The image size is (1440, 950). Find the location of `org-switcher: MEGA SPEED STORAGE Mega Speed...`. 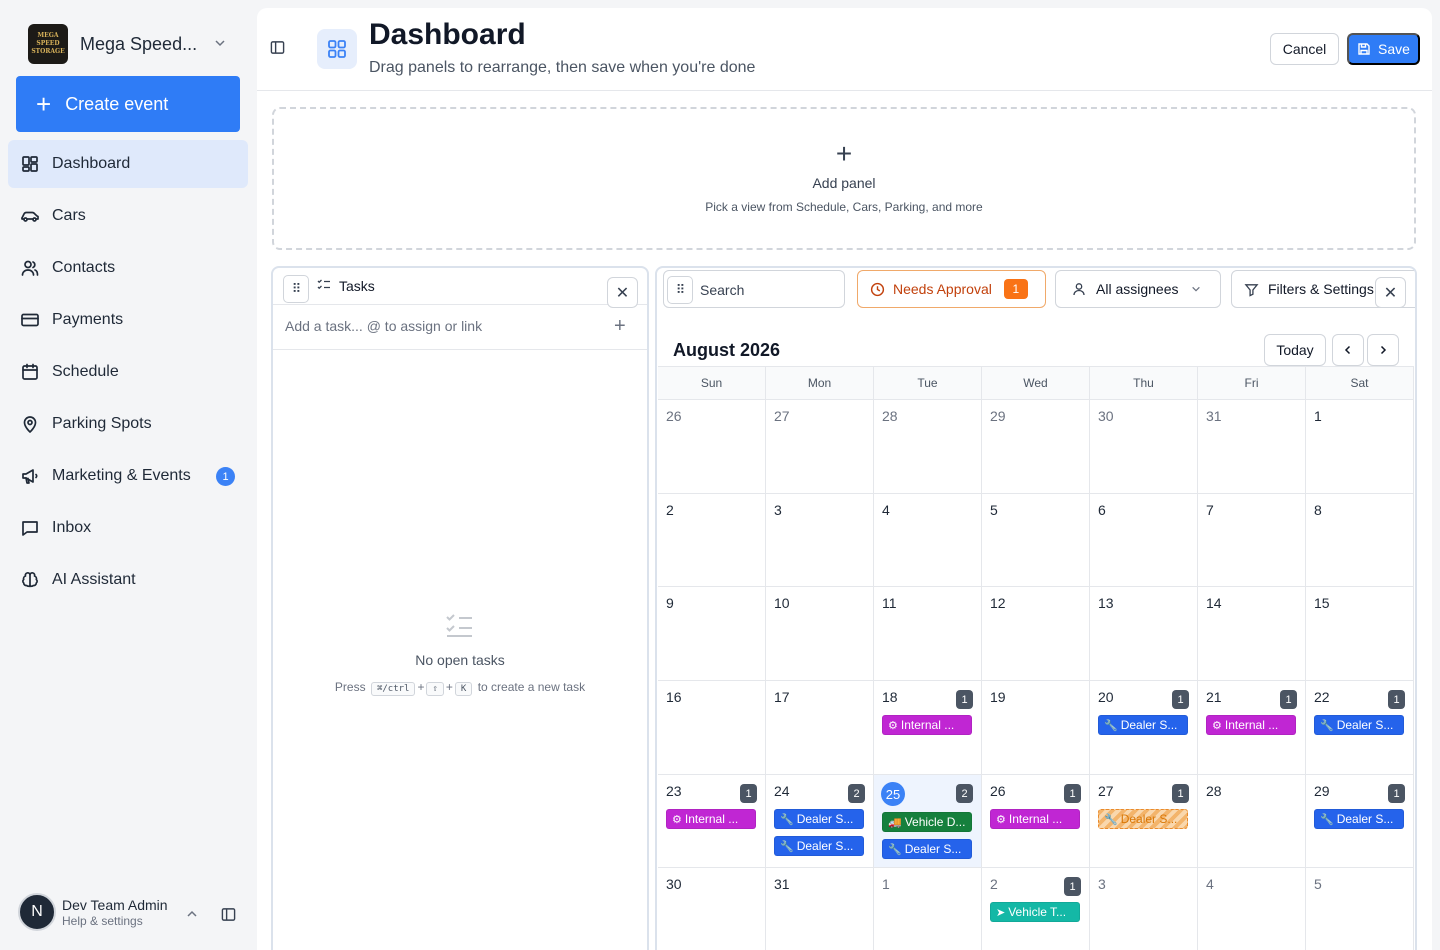

org-switcher: MEGA SPEED STORAGE Mega Speed... is located at coordinates (126, 44).